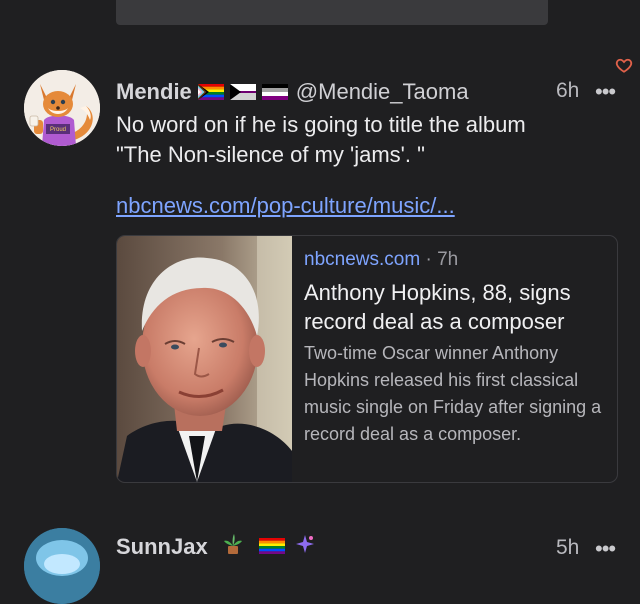 Image resolution: width=640 pixels, height=604 pixels. Describe the element at coordinates (292, 92) in the screenshot. I see `post-header: Mendie @Mendie_Taoma` at that location.